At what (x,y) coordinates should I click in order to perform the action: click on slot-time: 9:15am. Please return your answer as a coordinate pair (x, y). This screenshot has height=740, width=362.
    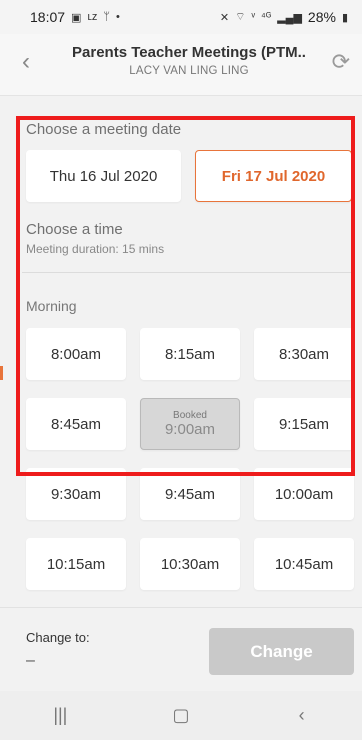
    Looking at the image, I should click on (304, 424).